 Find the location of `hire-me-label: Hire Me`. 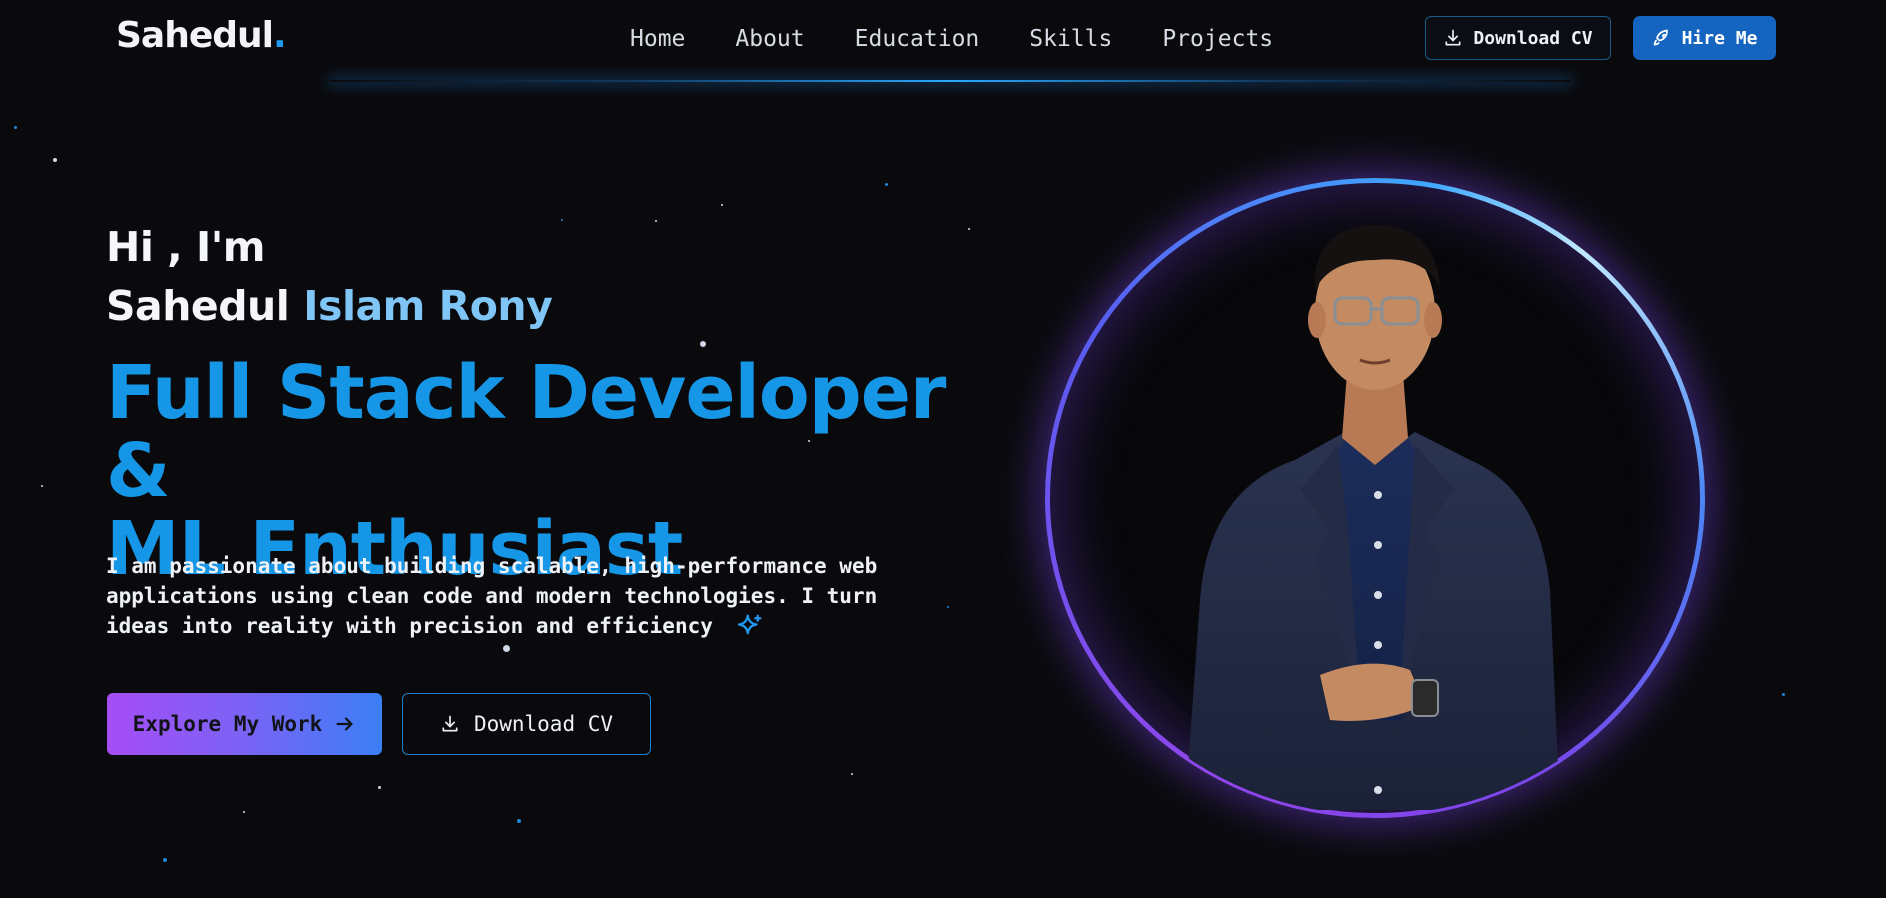

hire-me-label: Hire Me is located at coordinates (1719, 38).